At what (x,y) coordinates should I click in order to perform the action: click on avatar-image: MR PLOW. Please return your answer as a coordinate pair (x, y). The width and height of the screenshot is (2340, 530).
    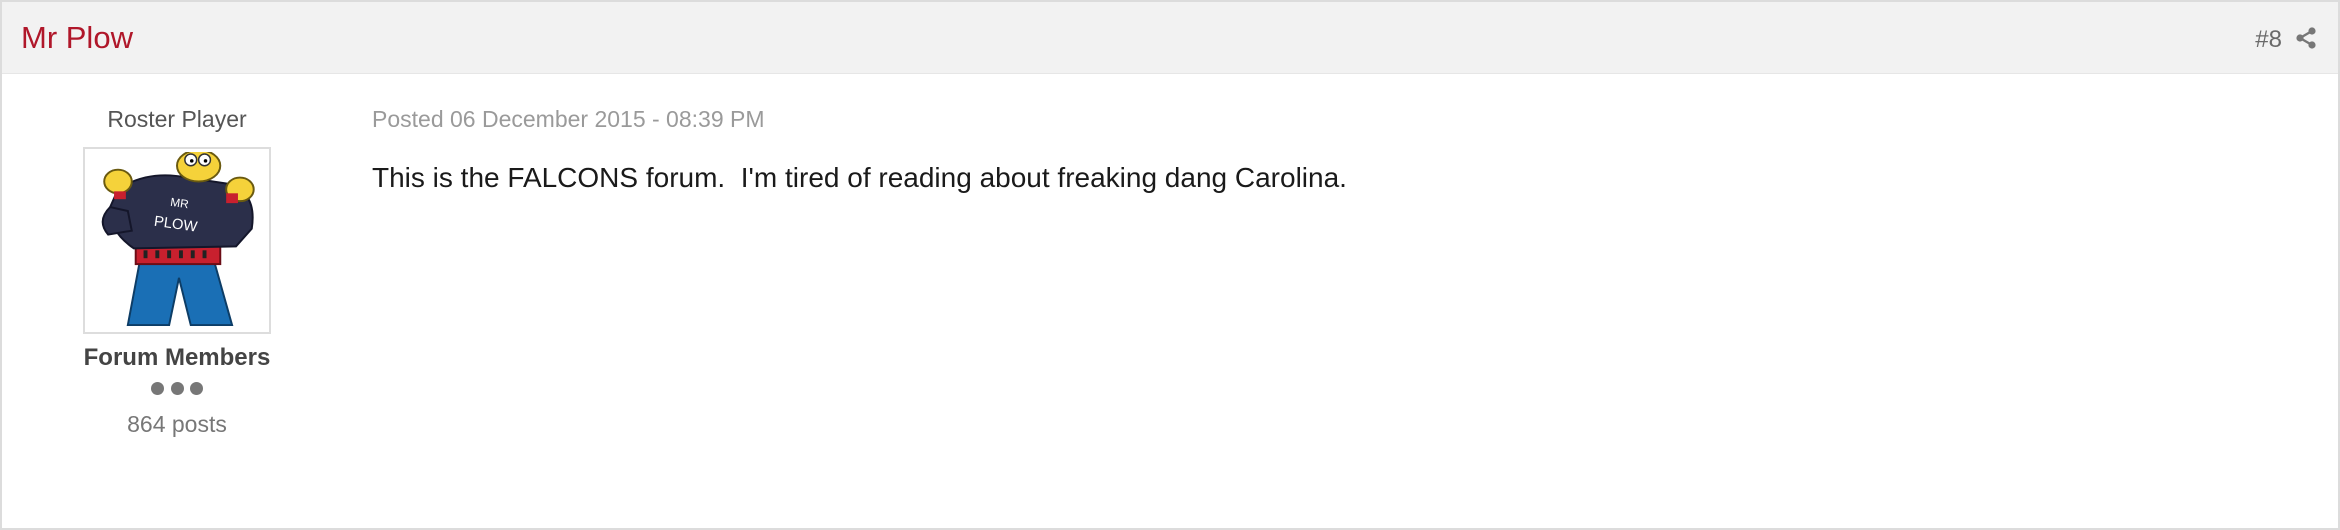
    Looking at the image, I should click on (177, 240).